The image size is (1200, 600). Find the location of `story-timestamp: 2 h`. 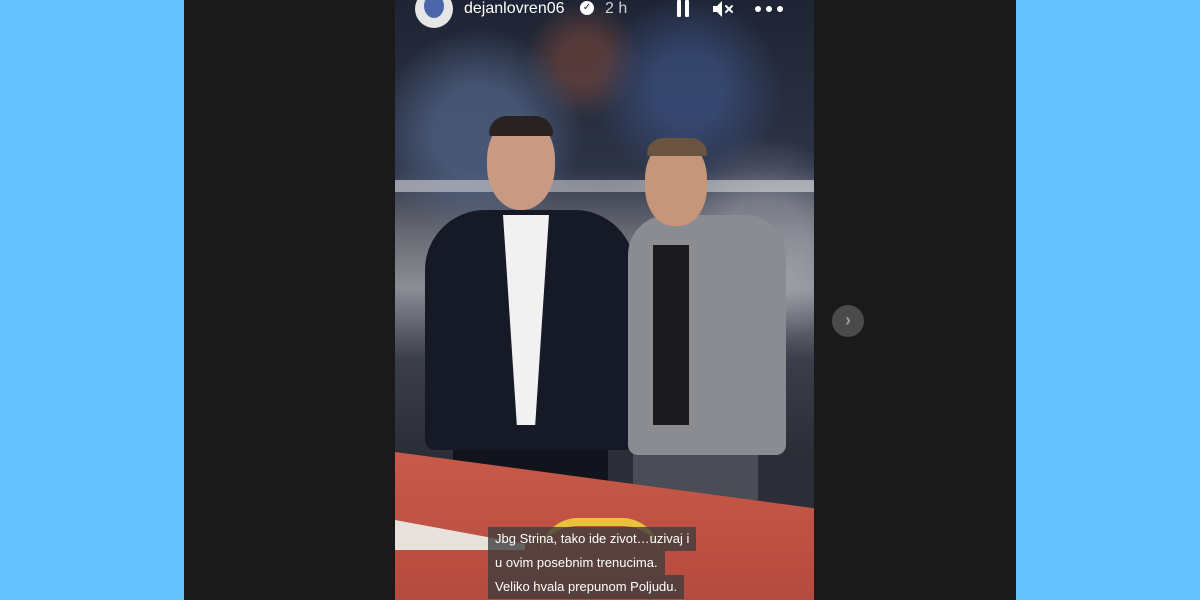

story-timestamp: 2 h is located at coordinates (616, 8).